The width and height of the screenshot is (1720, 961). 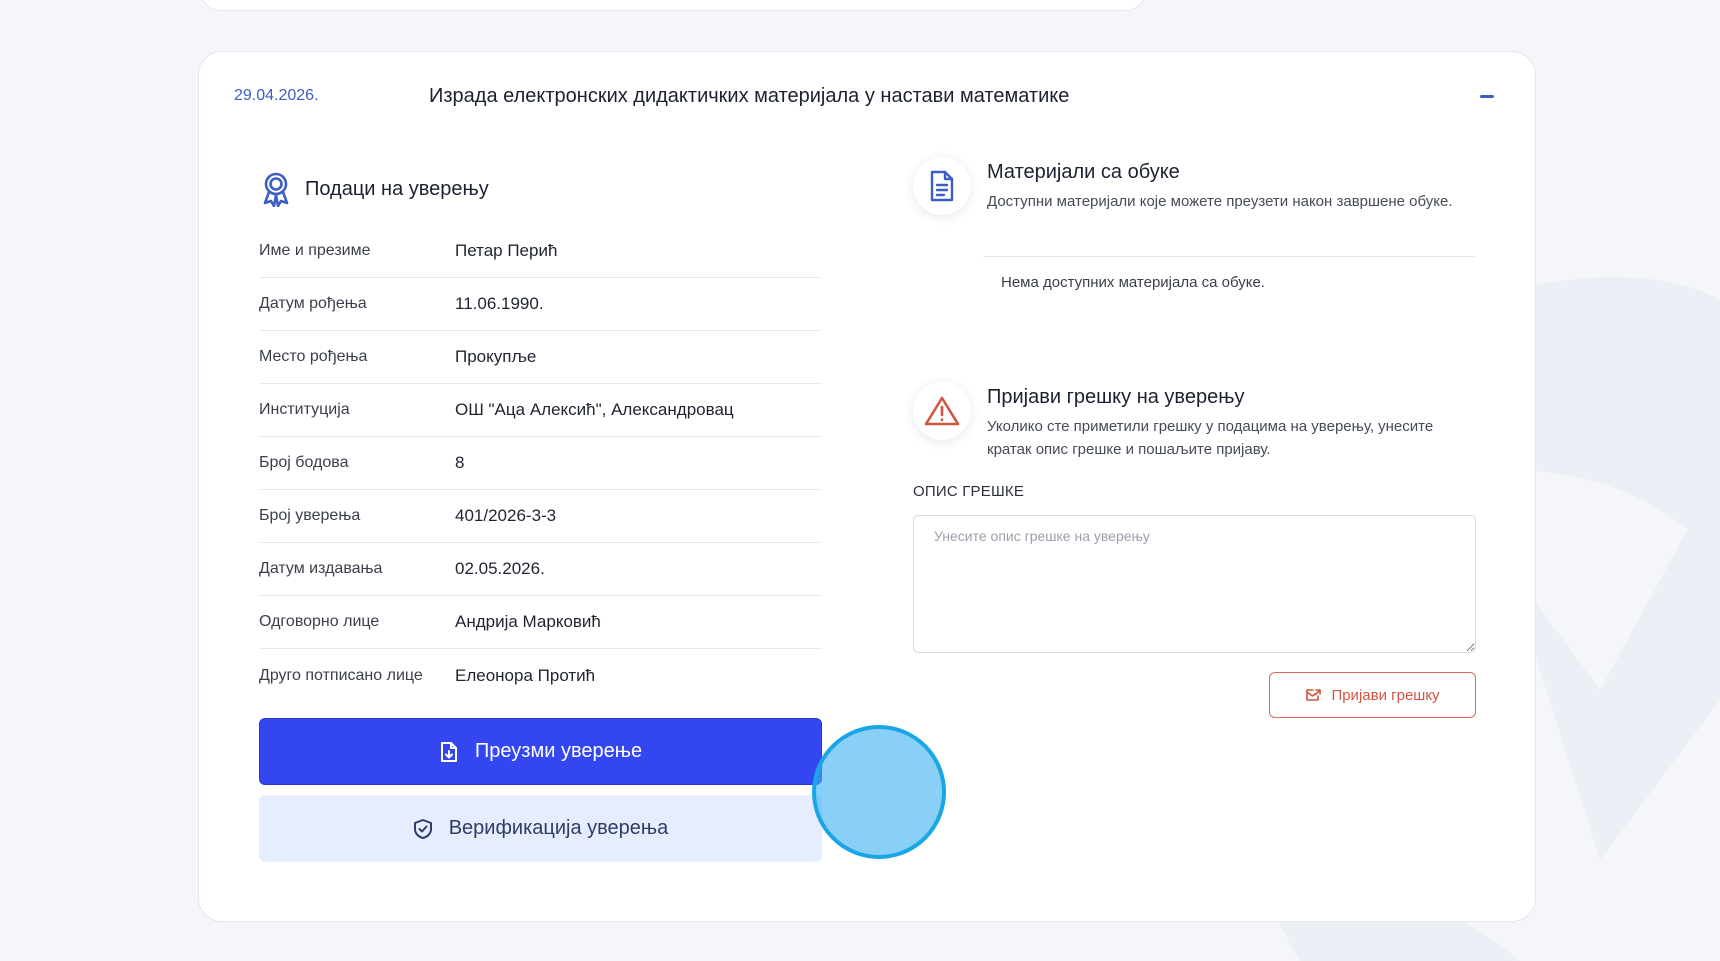 What do you see at coordinates (310, 515) in the screenshot?
I see `row-label: Број уверења` at bounding box center [310, 515].